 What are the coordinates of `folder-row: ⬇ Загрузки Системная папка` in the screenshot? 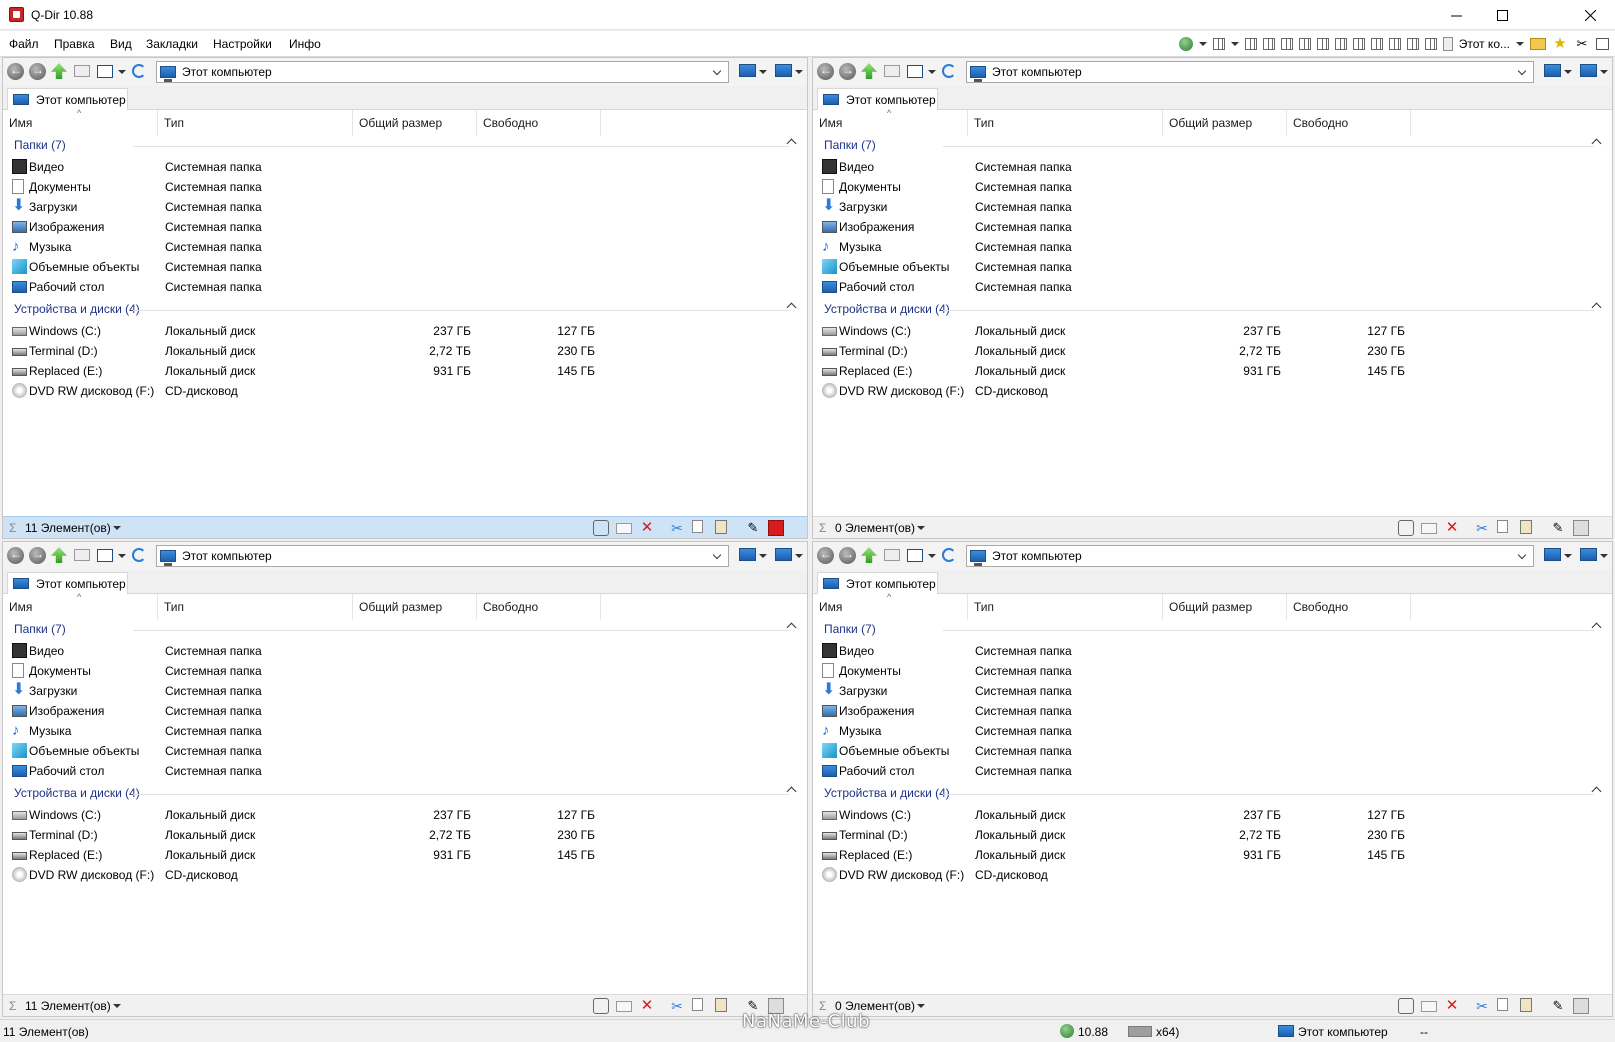 It's located at (1212, 690).